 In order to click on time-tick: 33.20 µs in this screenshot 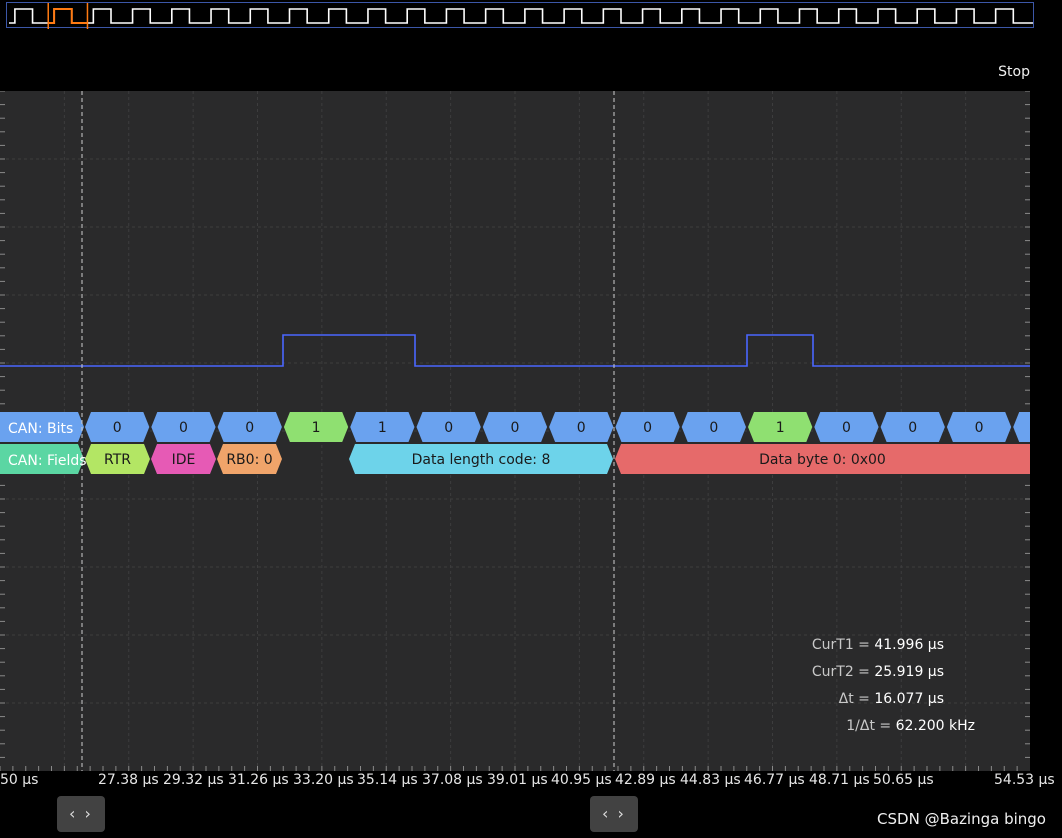, I will do `click(323, 780)`.